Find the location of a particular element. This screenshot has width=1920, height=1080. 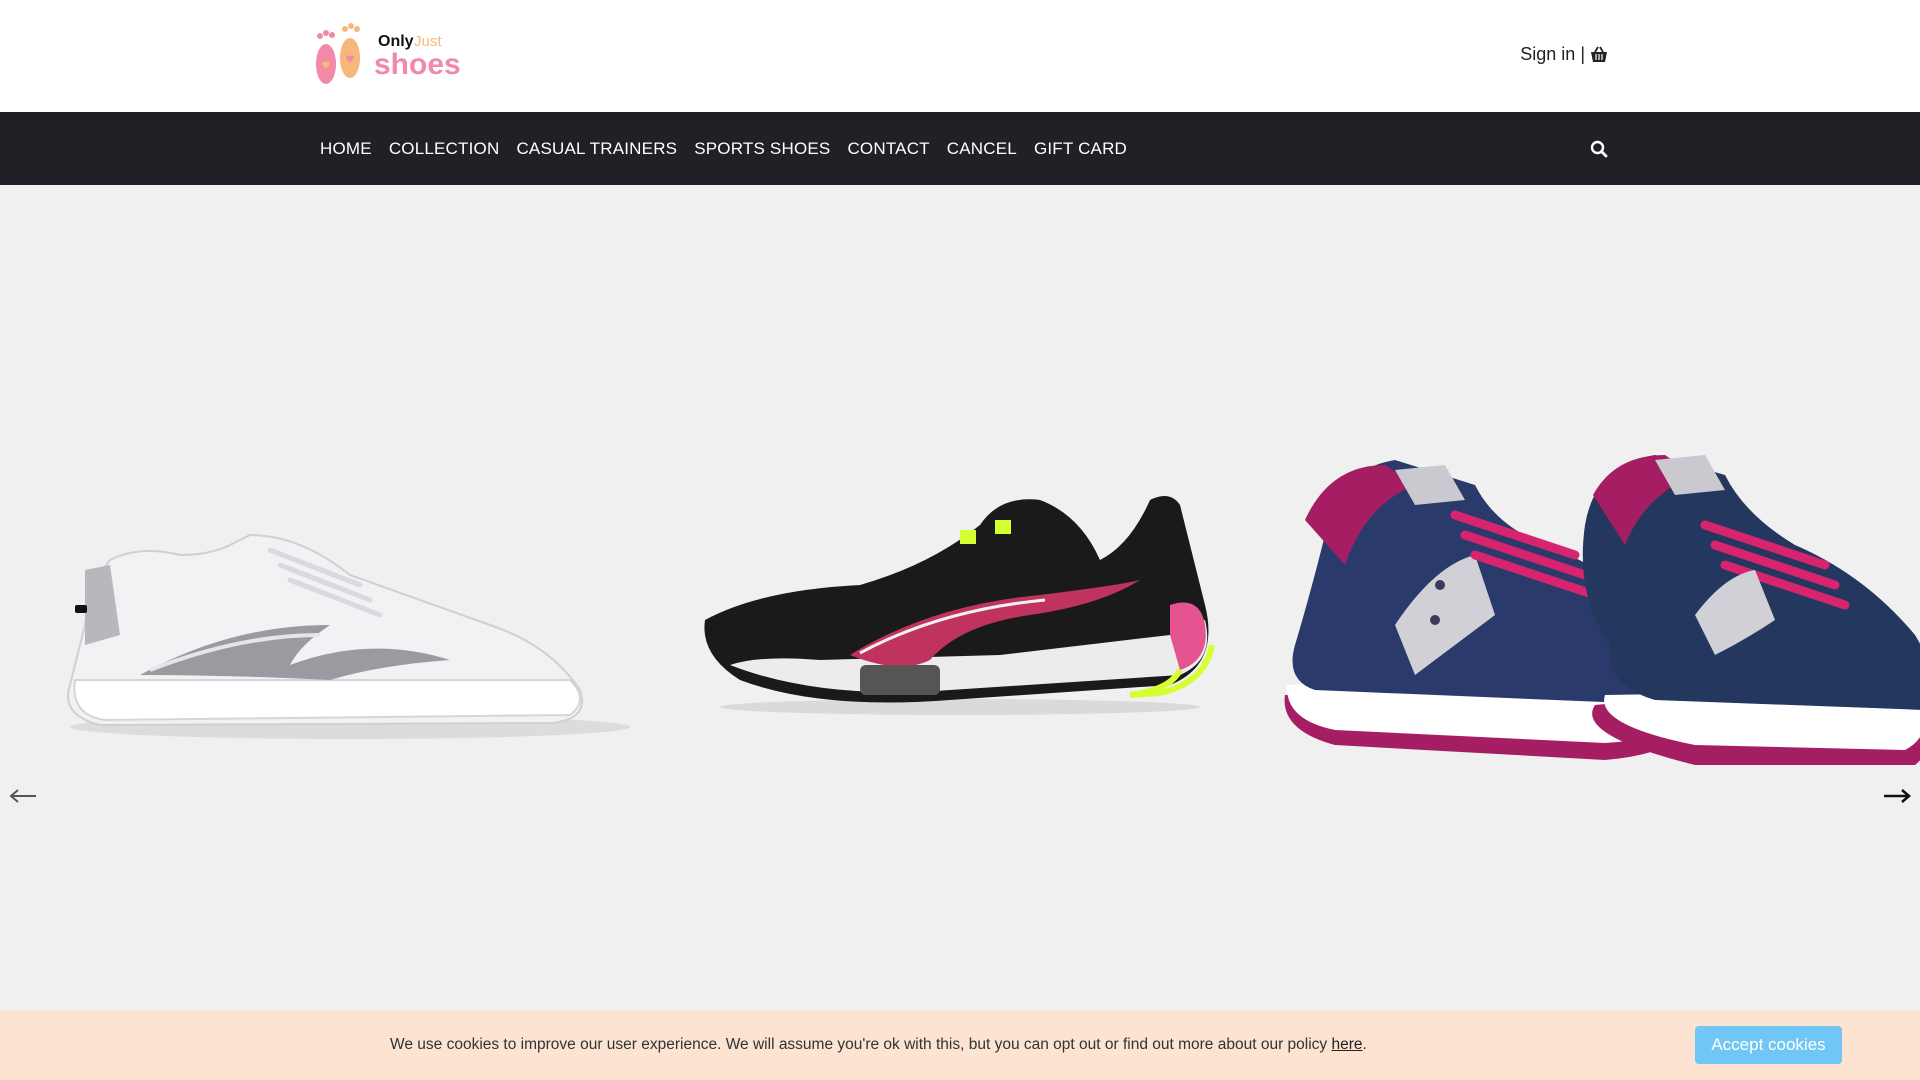

black-sports-shoe-image is located at coordinates (959, 605).